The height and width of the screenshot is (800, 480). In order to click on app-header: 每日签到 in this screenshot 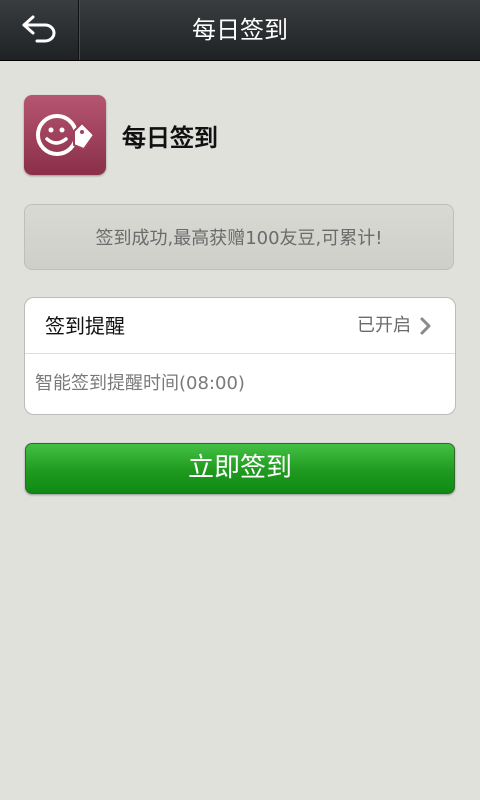, I will do `click(121, 135)`.